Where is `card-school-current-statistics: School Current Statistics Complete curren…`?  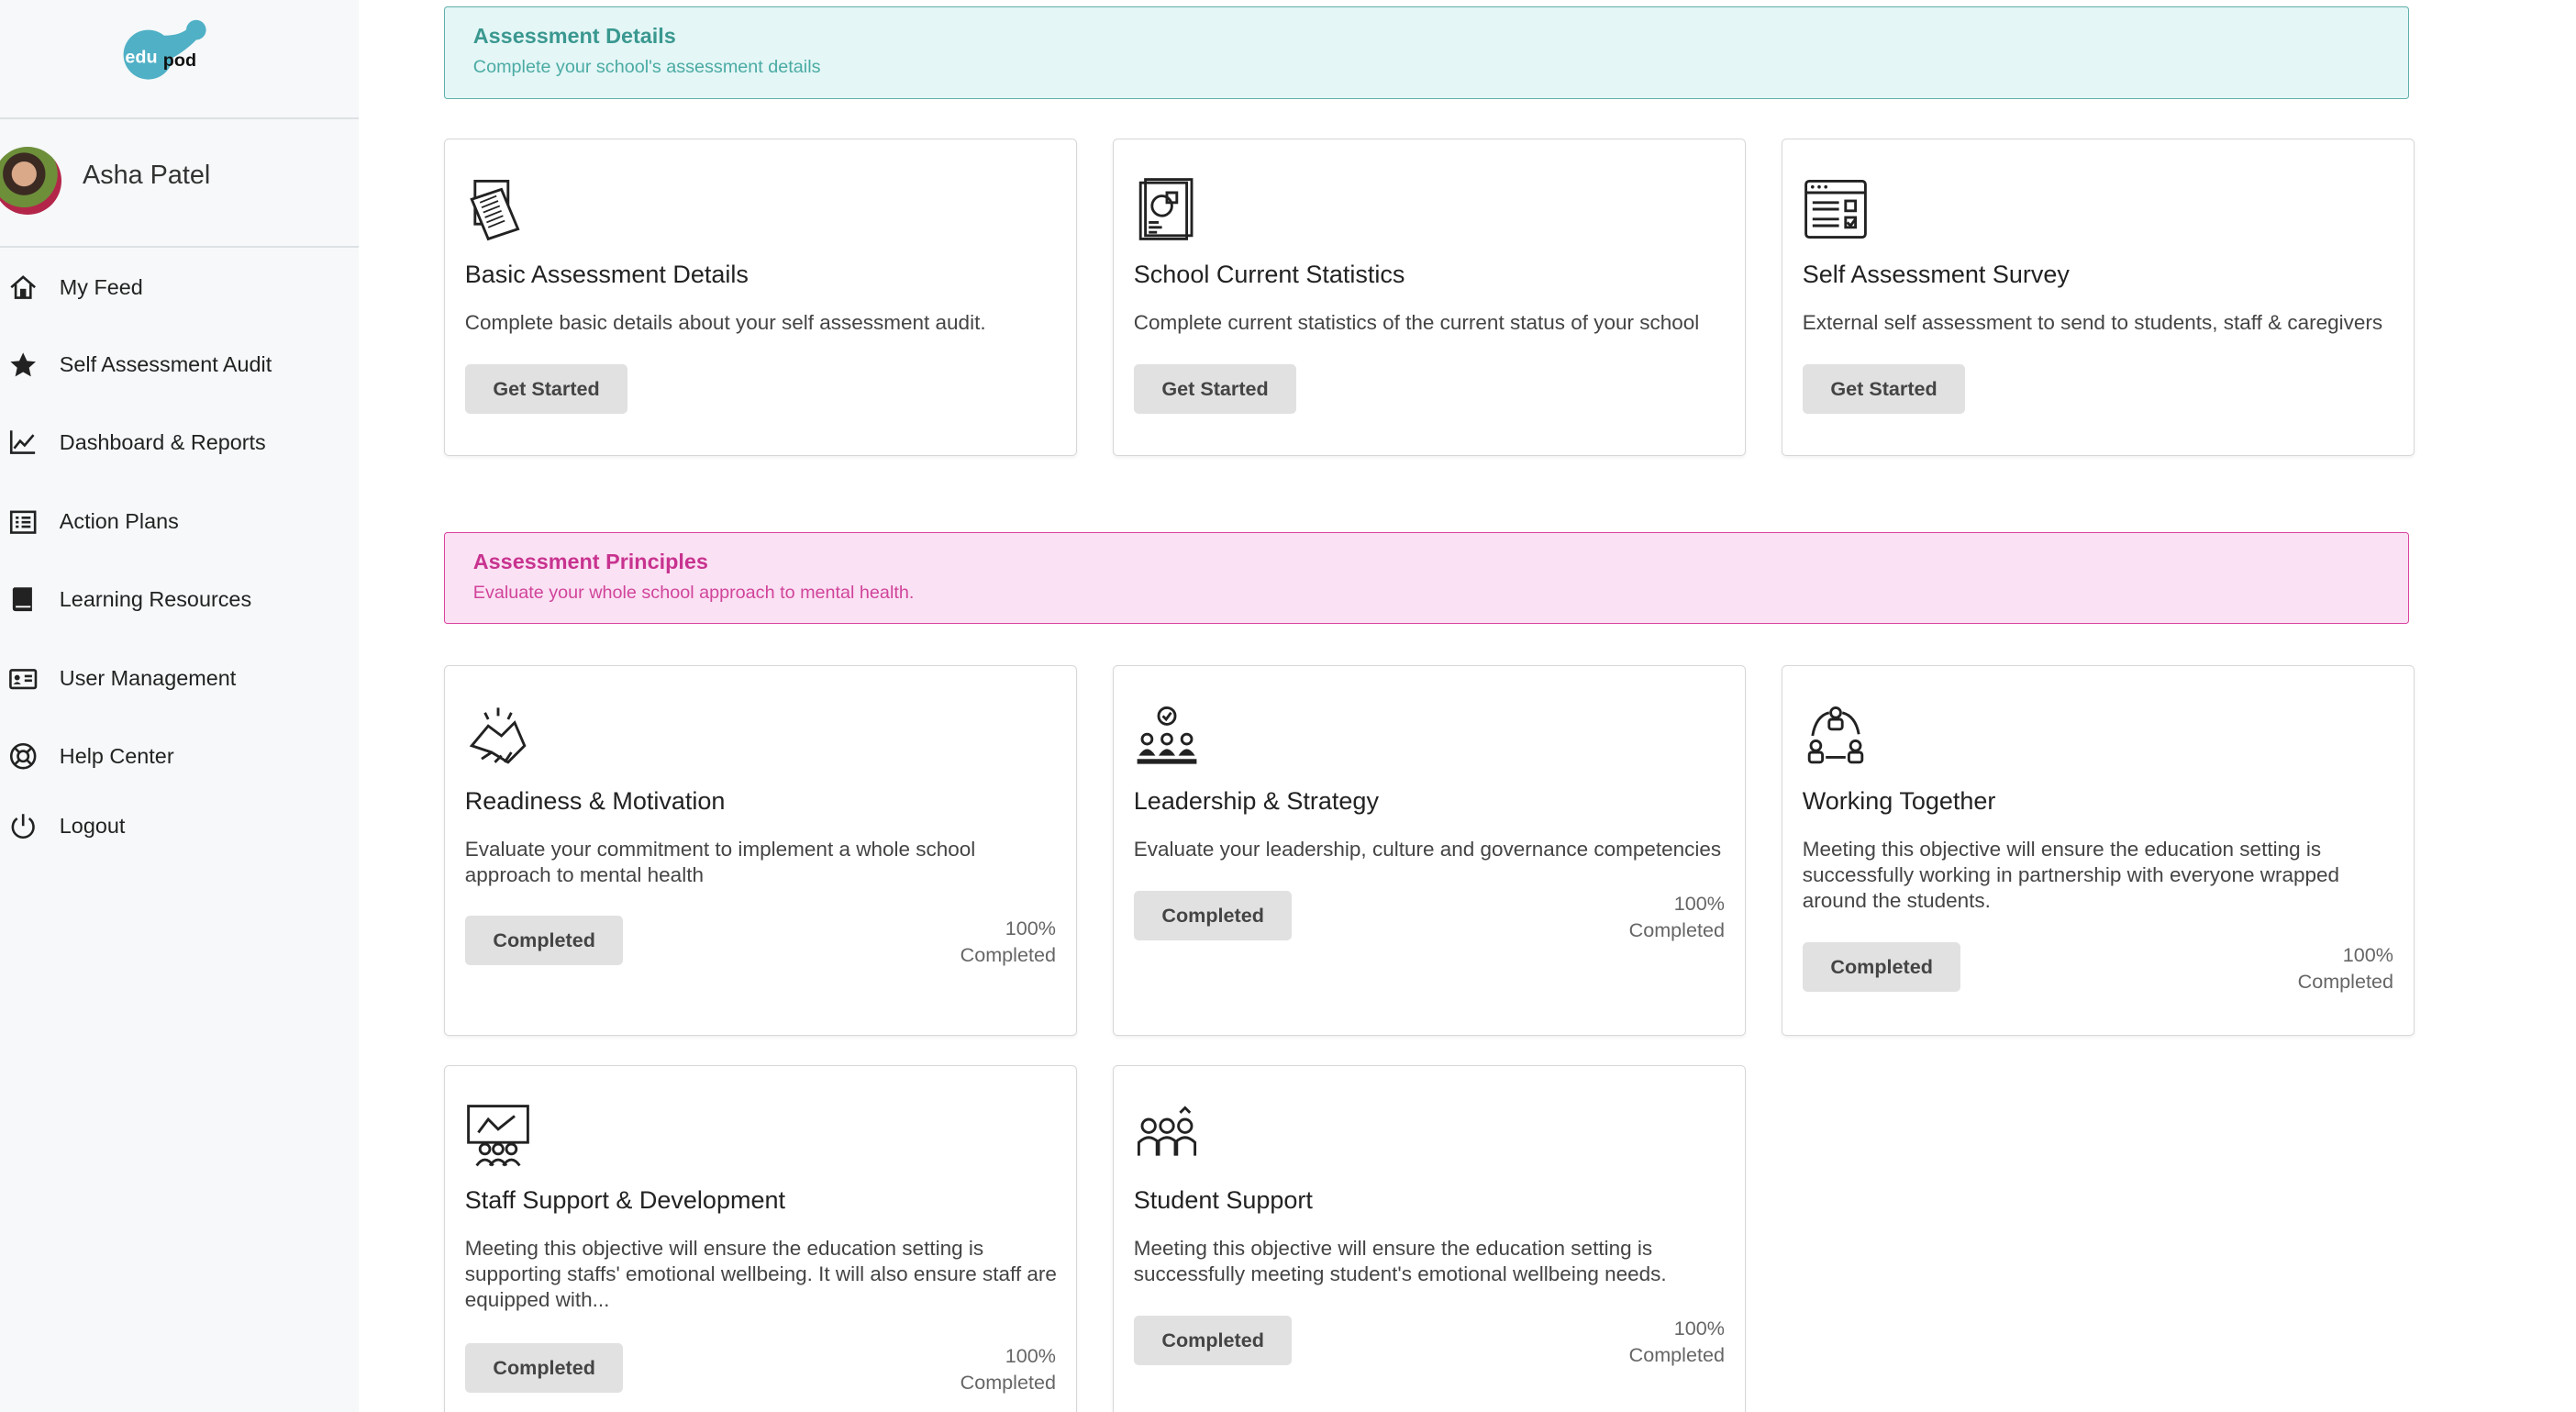
card-school-current-statistics: School Current Statistics Complete curren… is located at coordinates (1429, 297).